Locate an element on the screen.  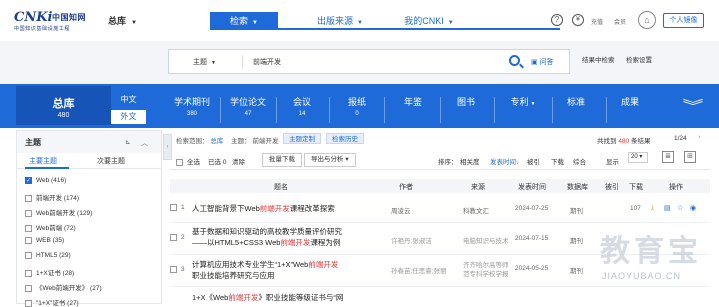
result-title-link: 1+X《Web前端开发》职业技能等级证书与“网 is located at coordinates (267, 297).